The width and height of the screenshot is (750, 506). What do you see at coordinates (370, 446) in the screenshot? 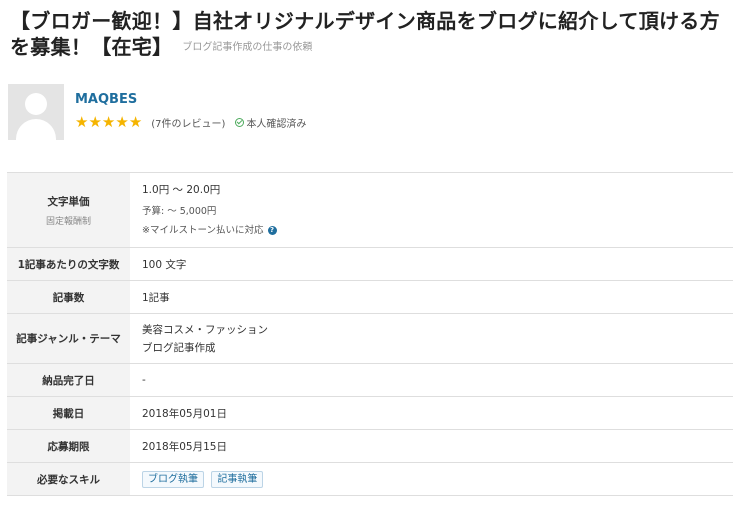
I see `detail-row-deadline: 応募期限 2018年05月15日` at bounding box center [370, 446].